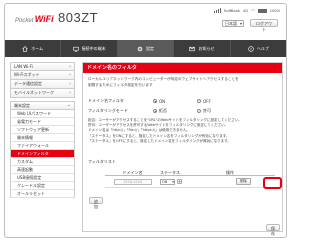 The image size is (320, 241). What do you see at coordinates (42, 105) in the screenshot?
I see `sidebar-item-device-settings: 端末設定` at bounding box center [42, 105].